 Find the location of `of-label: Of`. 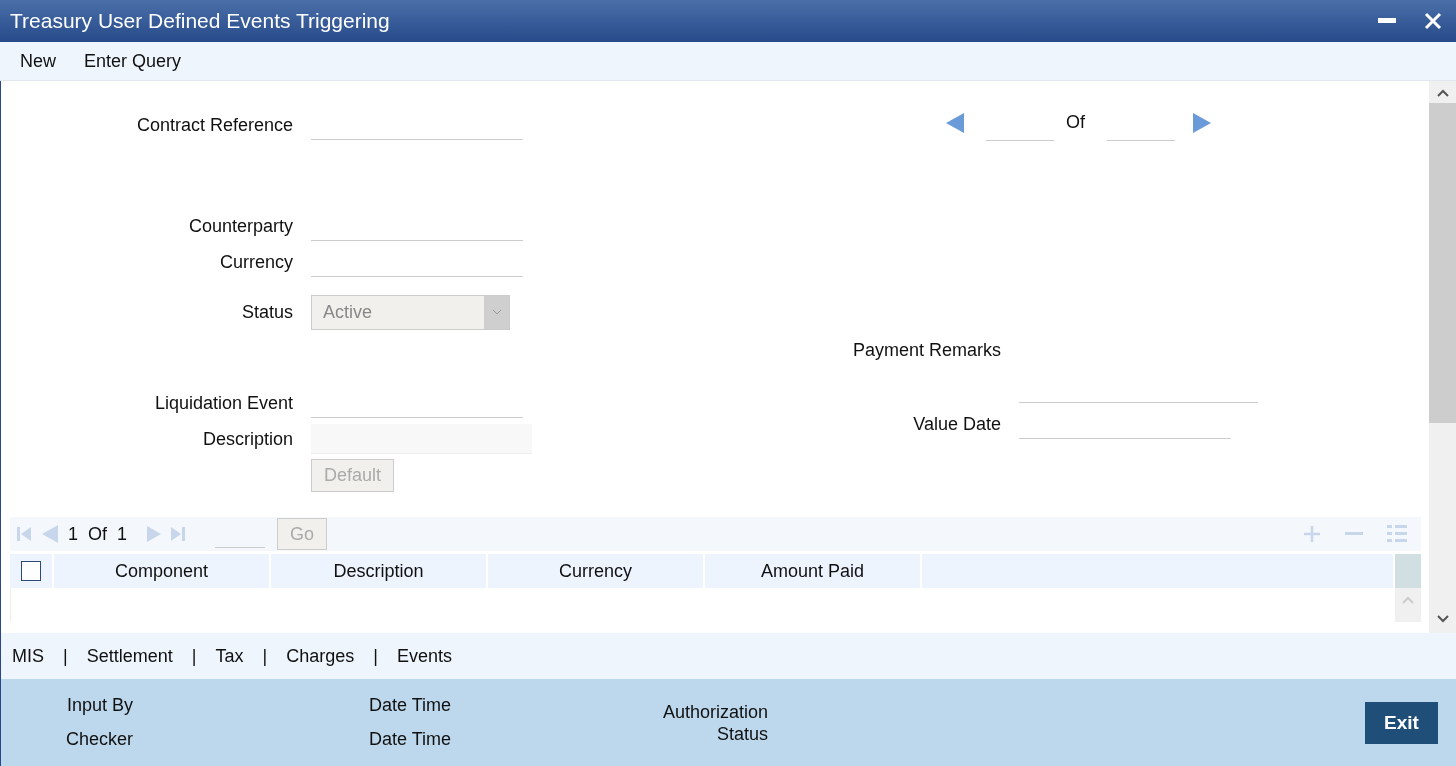

of-label: Of is located at coordinates (1075, 123).